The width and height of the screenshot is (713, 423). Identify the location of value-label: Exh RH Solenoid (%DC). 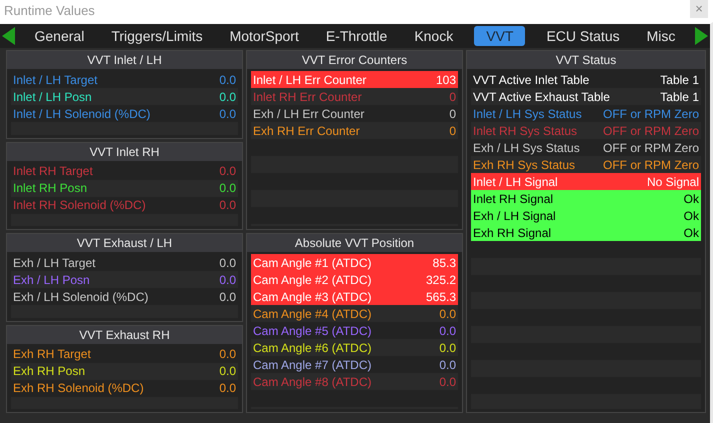
(78, 388).